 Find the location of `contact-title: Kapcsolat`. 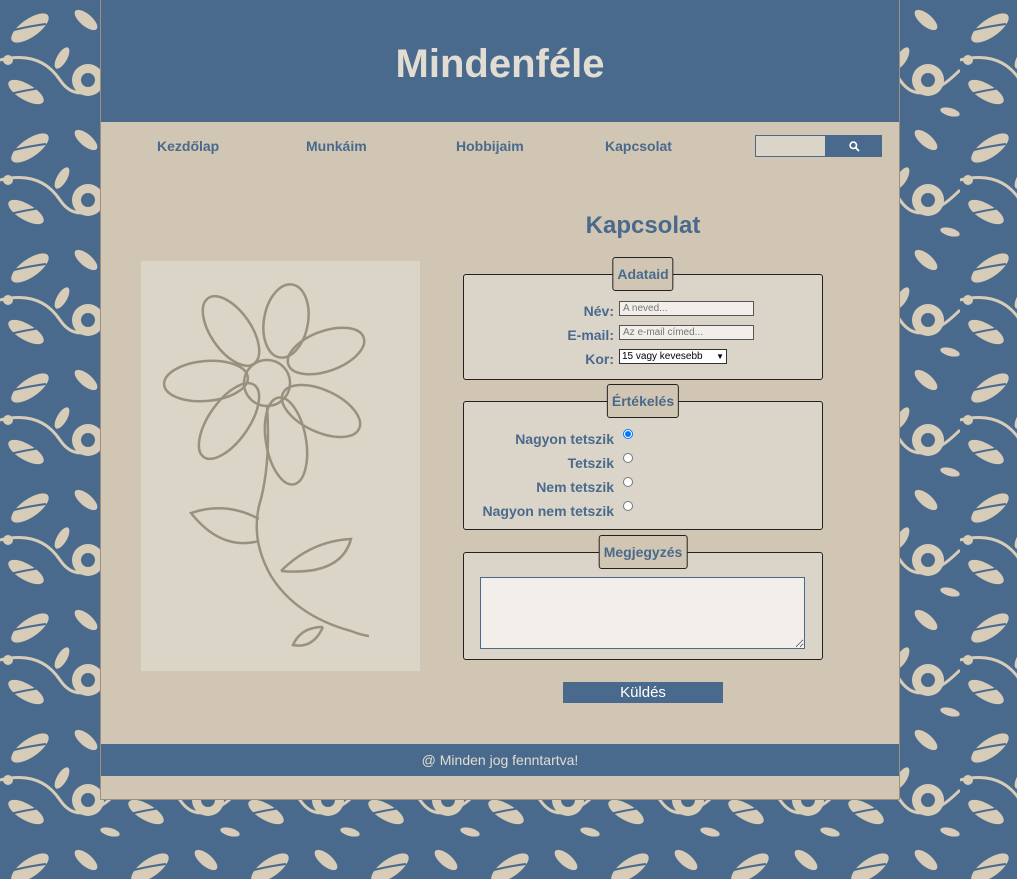

contact-title: Kapcsolat is located at coordinates (643, 225).